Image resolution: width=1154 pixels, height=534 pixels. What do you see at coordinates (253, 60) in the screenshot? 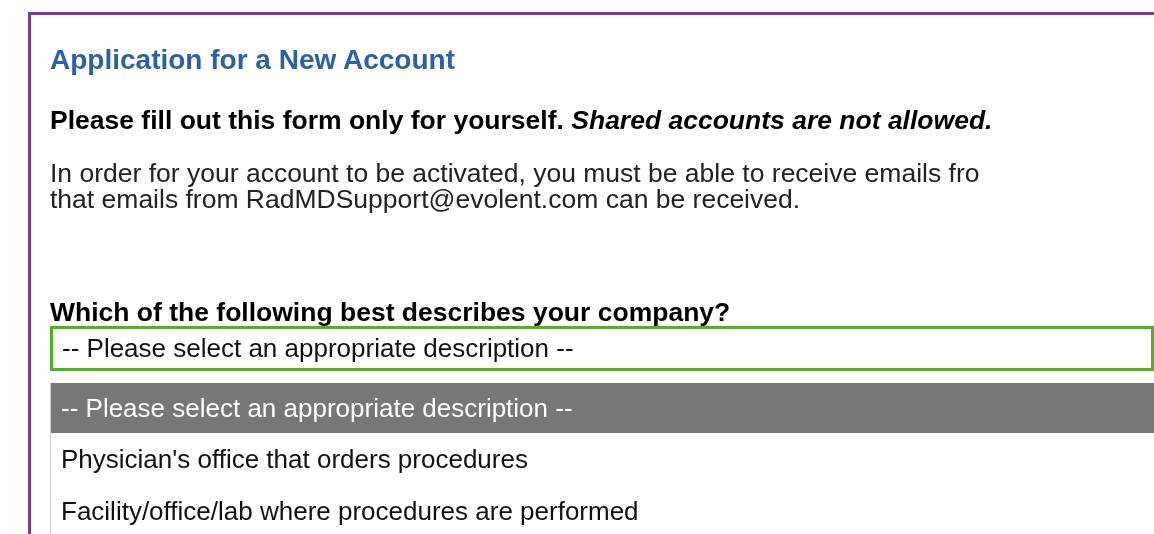
I see `form-title: Application for a New Account` at bounding box center [253, 60].